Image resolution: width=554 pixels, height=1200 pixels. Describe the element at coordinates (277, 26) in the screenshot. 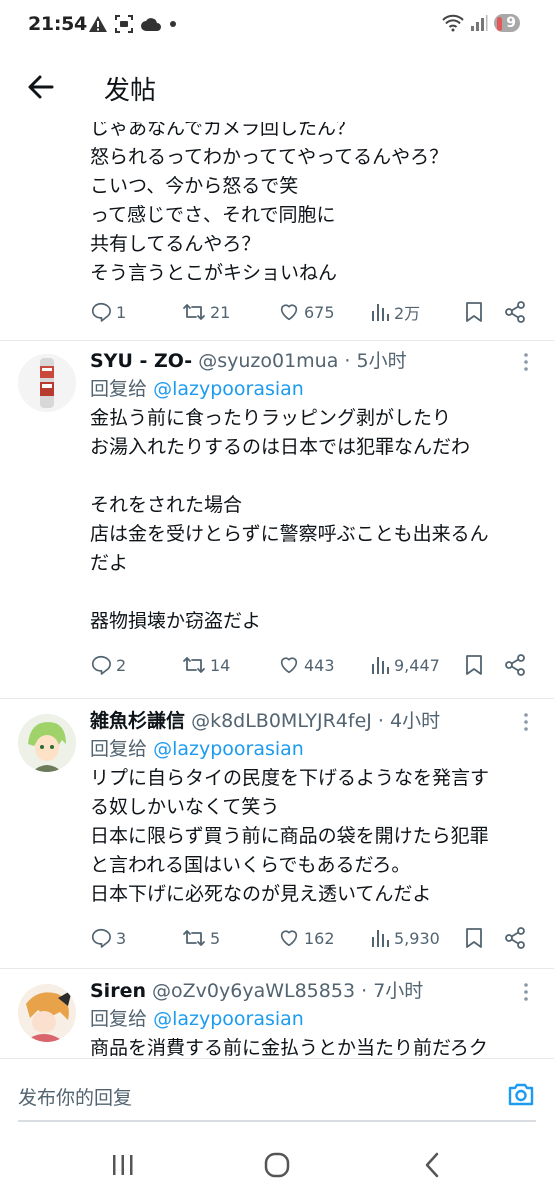

I see `status-bar: 21:54 9` at that location.